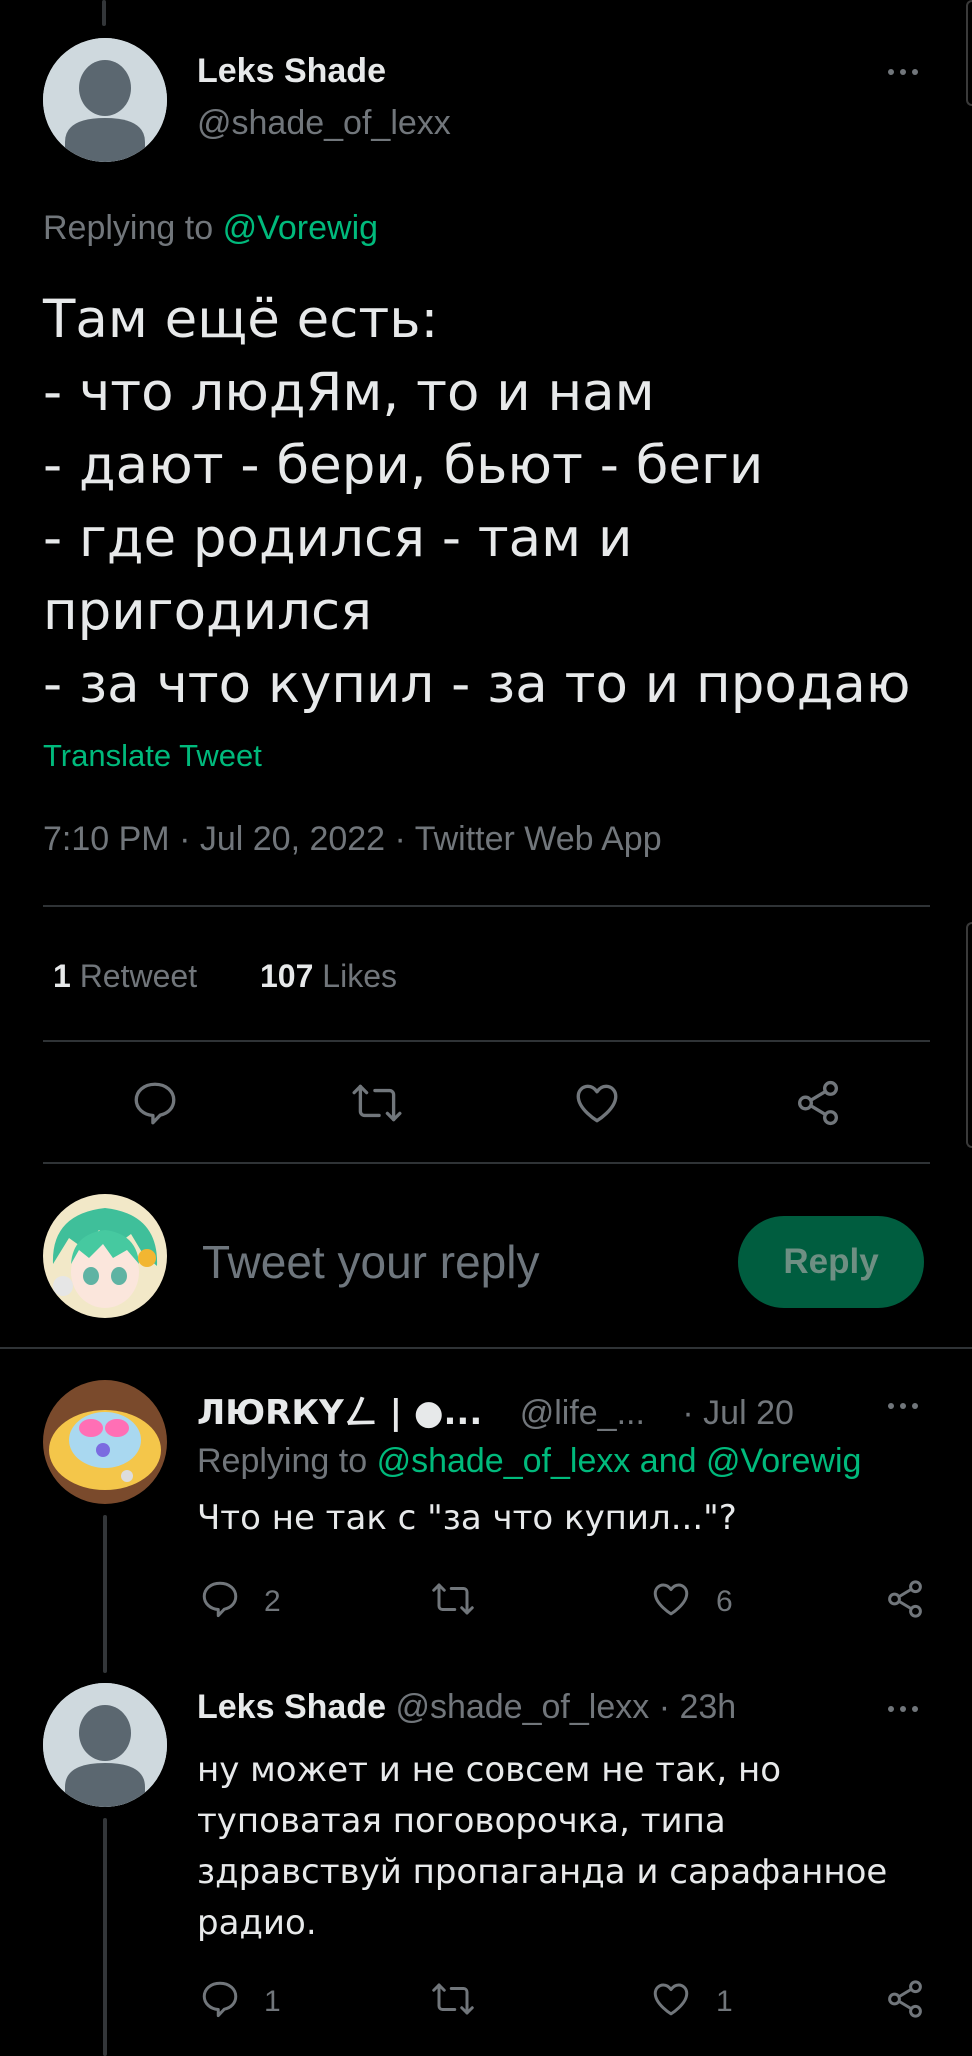 This screenshot has height=2056, width=972. What do you see at coordinates (969, 53) in the screenshot?
I see `scrollbar-top` at bounding box center [969, 53].